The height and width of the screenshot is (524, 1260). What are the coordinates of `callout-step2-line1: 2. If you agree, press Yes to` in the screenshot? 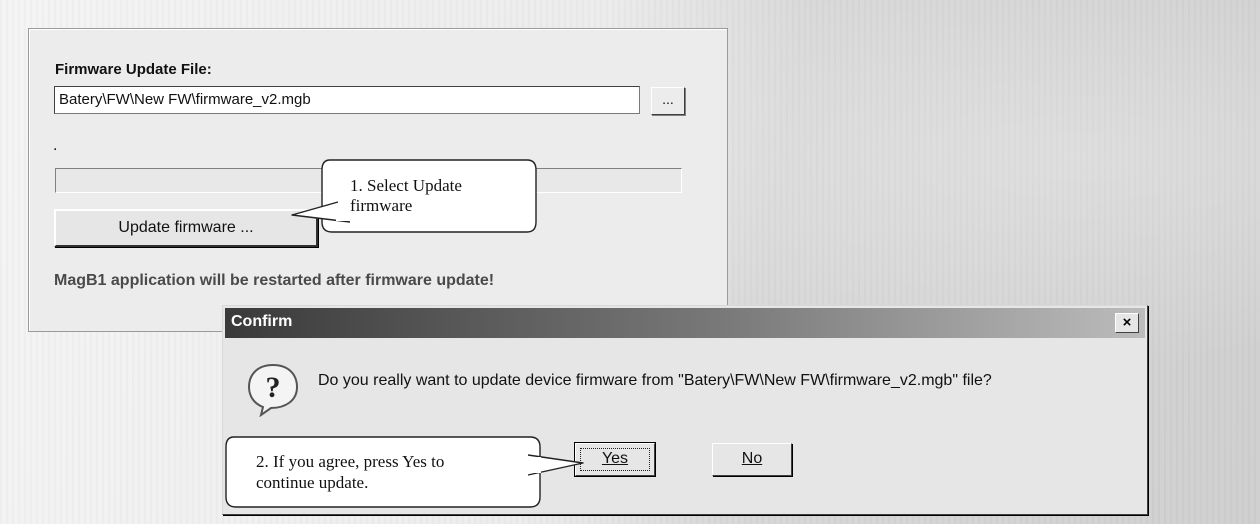 It's located at (350, 461).